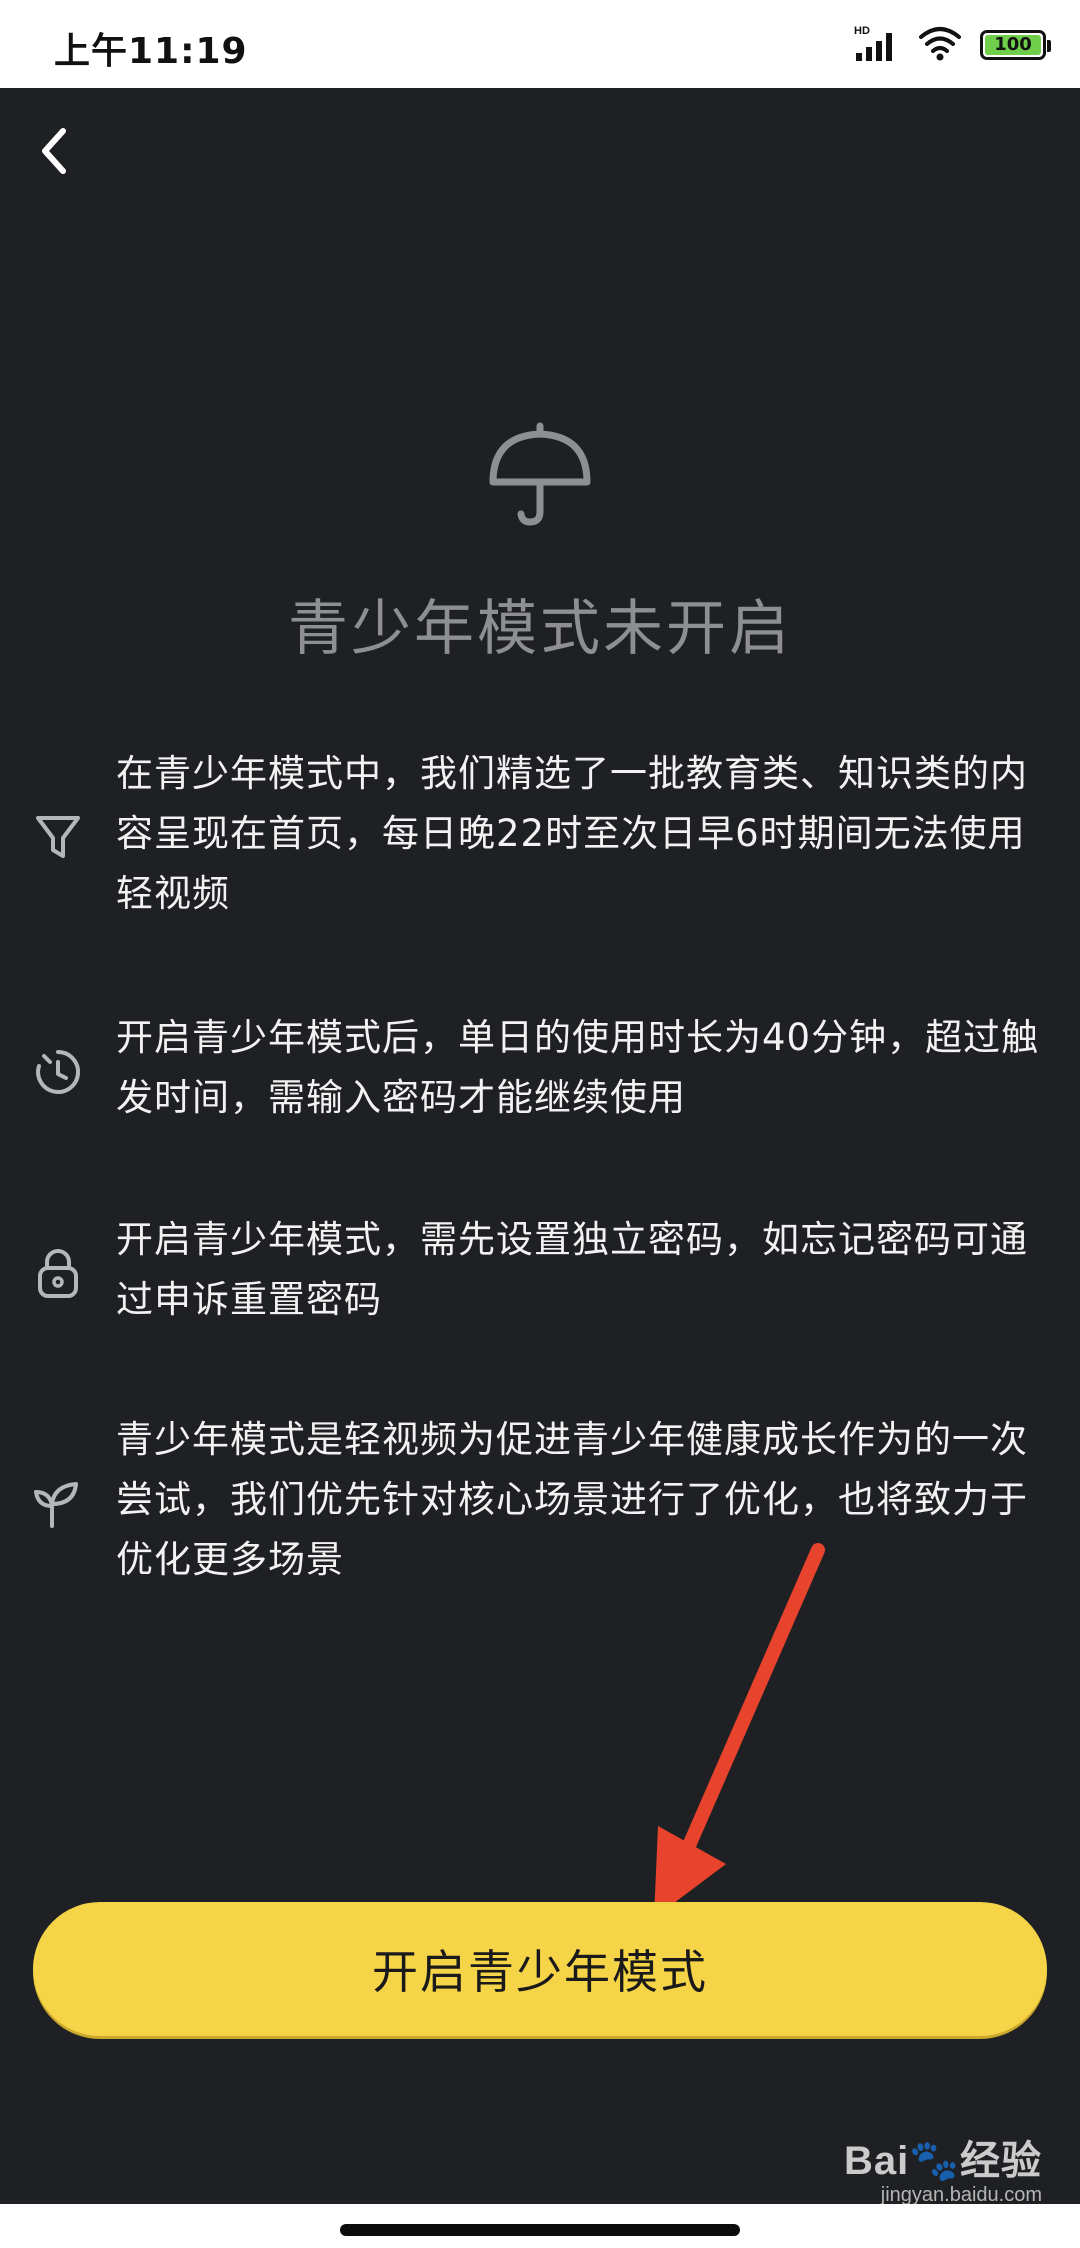  I want to click on sprout-icon, so click(56, 1505).